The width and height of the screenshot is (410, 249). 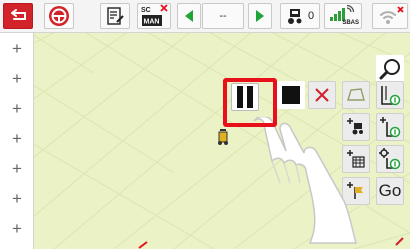 What do you see at coordinates (311, 16) in the screenshot?
I see `satellite-count: 0` at bounding box center [311, 16].